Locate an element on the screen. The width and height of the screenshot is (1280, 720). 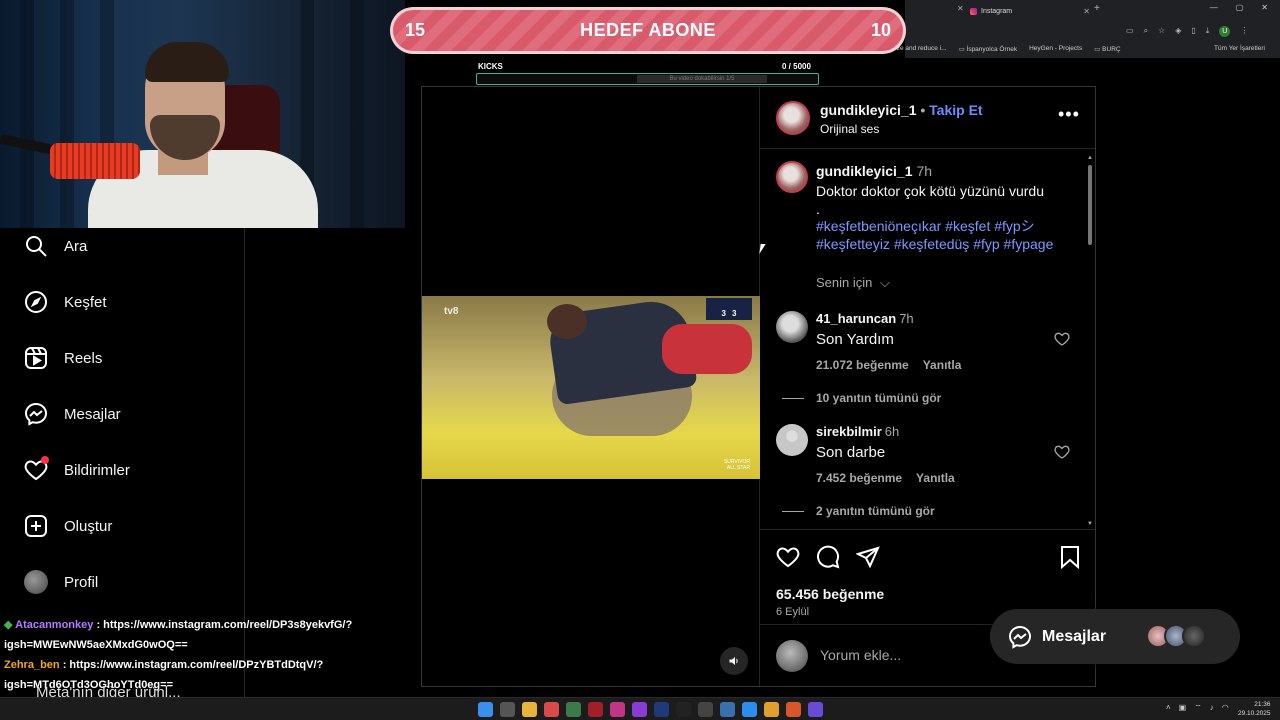
score-board: 3 3 is located at coordinates (729, 309).